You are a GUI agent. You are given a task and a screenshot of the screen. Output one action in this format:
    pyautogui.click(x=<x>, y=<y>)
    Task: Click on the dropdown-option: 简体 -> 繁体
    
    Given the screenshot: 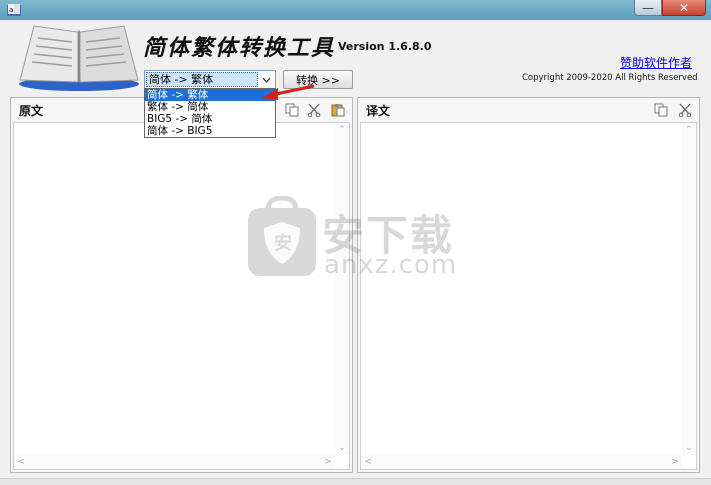 What is the action you would take?
    pyautogui.click(x=210, y=95)
    